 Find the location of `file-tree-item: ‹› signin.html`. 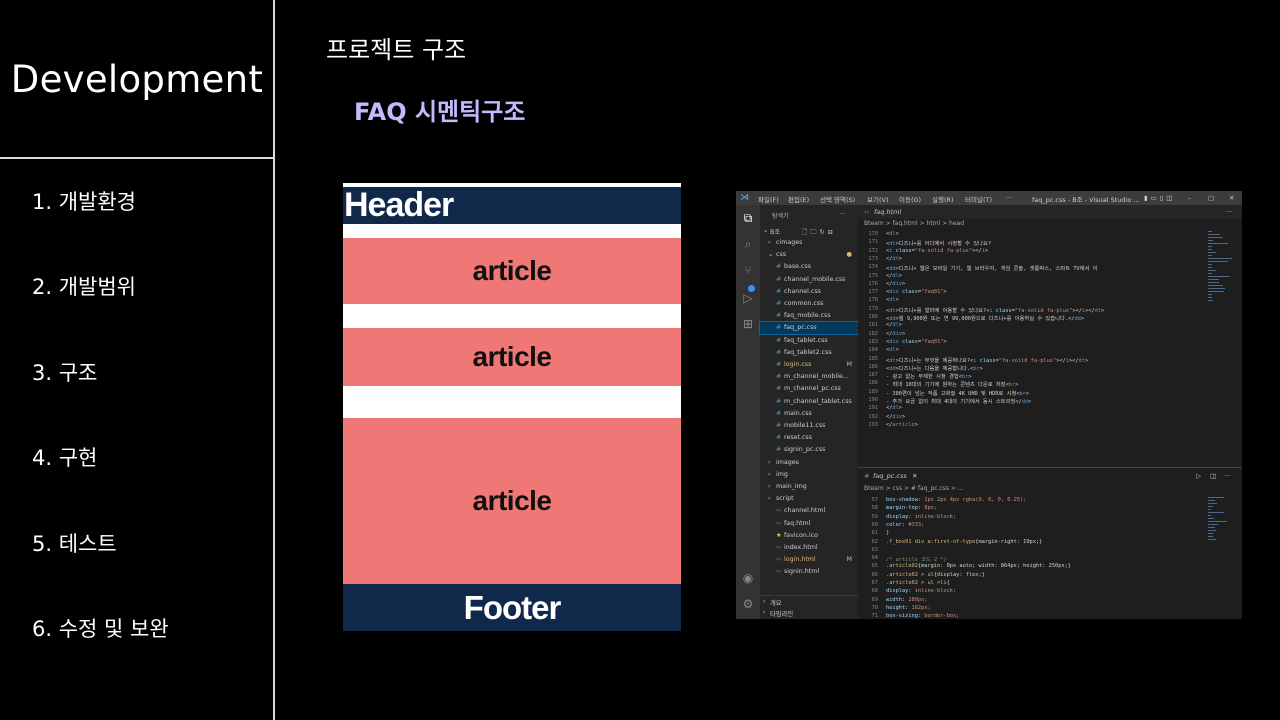

file-tree-item: ‹› signin.html is located at coordinates (809, 572).